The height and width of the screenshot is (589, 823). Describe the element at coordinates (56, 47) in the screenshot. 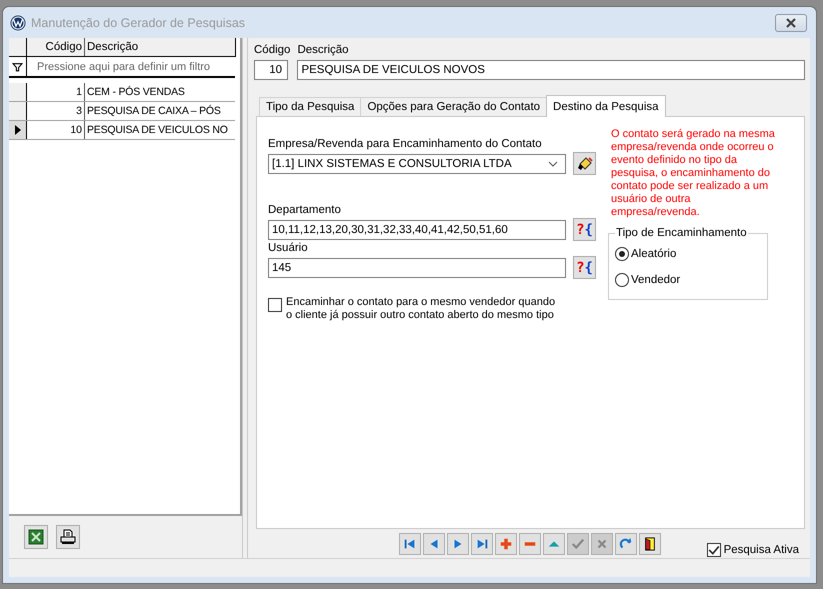

I see `column-header: Código` at that location.